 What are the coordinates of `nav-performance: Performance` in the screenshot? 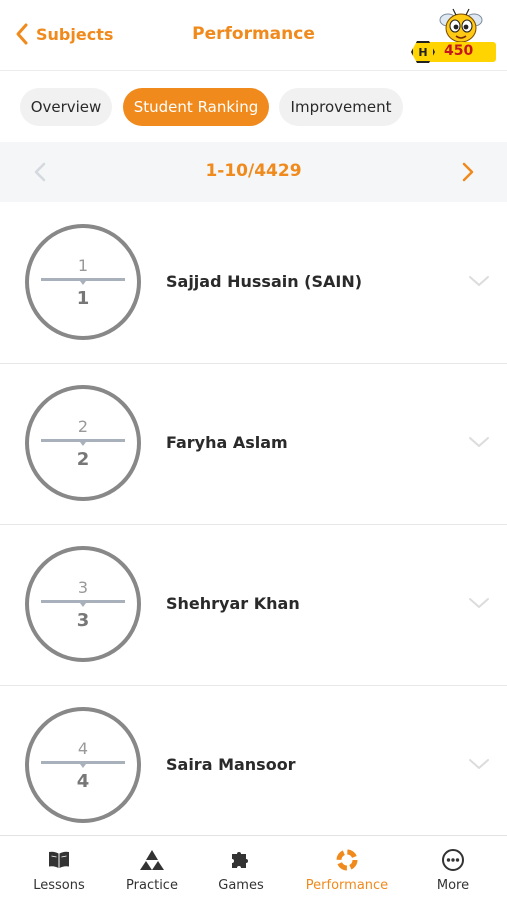 It's located at (347, 868).